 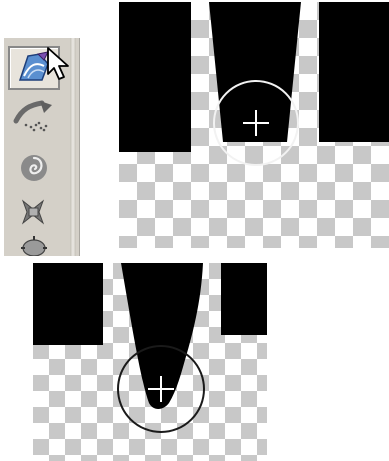 I want to click on reconstruct-tool-button, so click(x=34, y=116).